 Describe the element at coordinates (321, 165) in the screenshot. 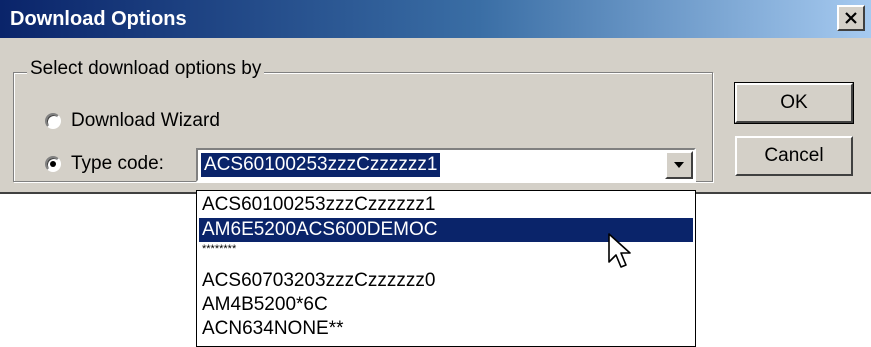

I see `type-code-value: ACS60100253zzzCzzzzzz1` at that location.